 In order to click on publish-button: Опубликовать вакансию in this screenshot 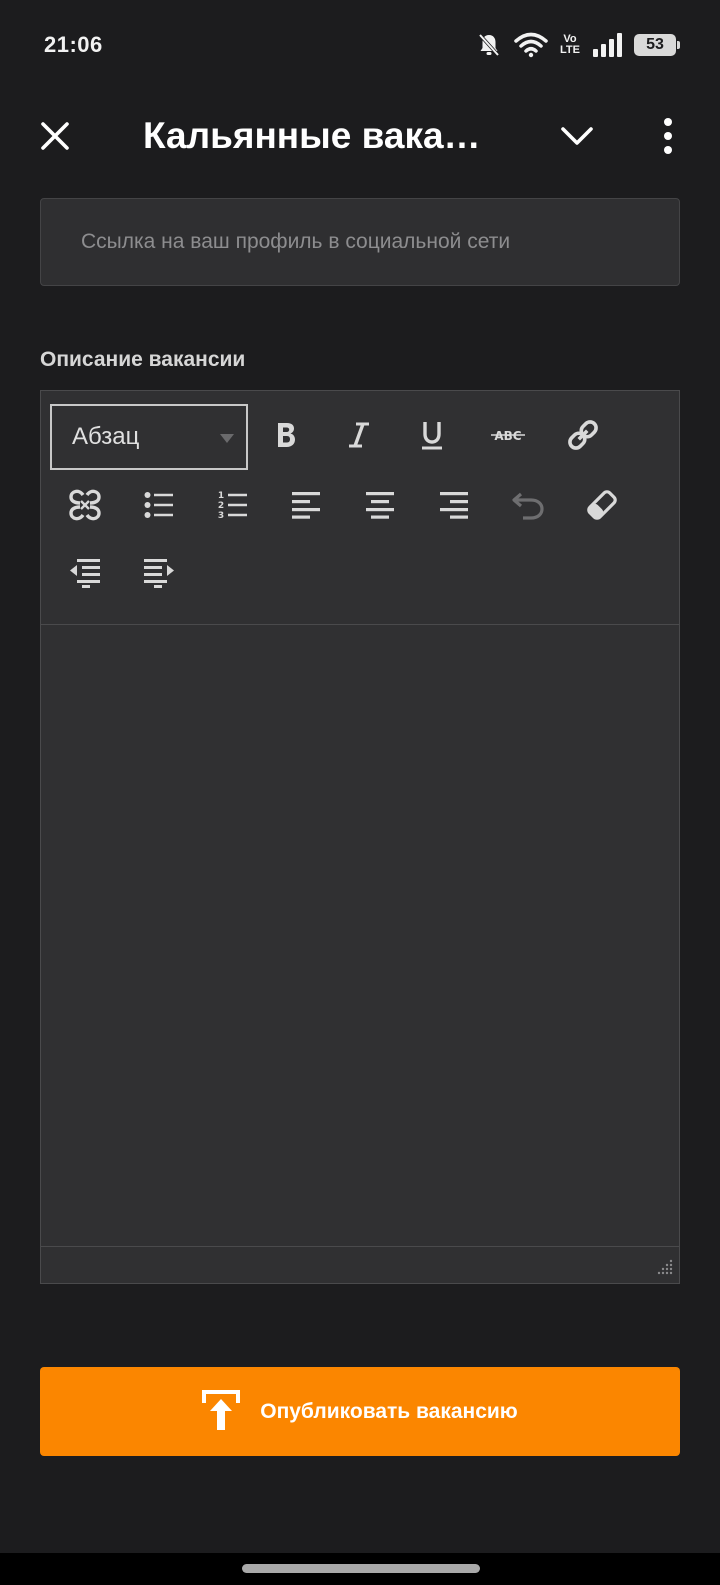, I will do `click(360, 1411)`.